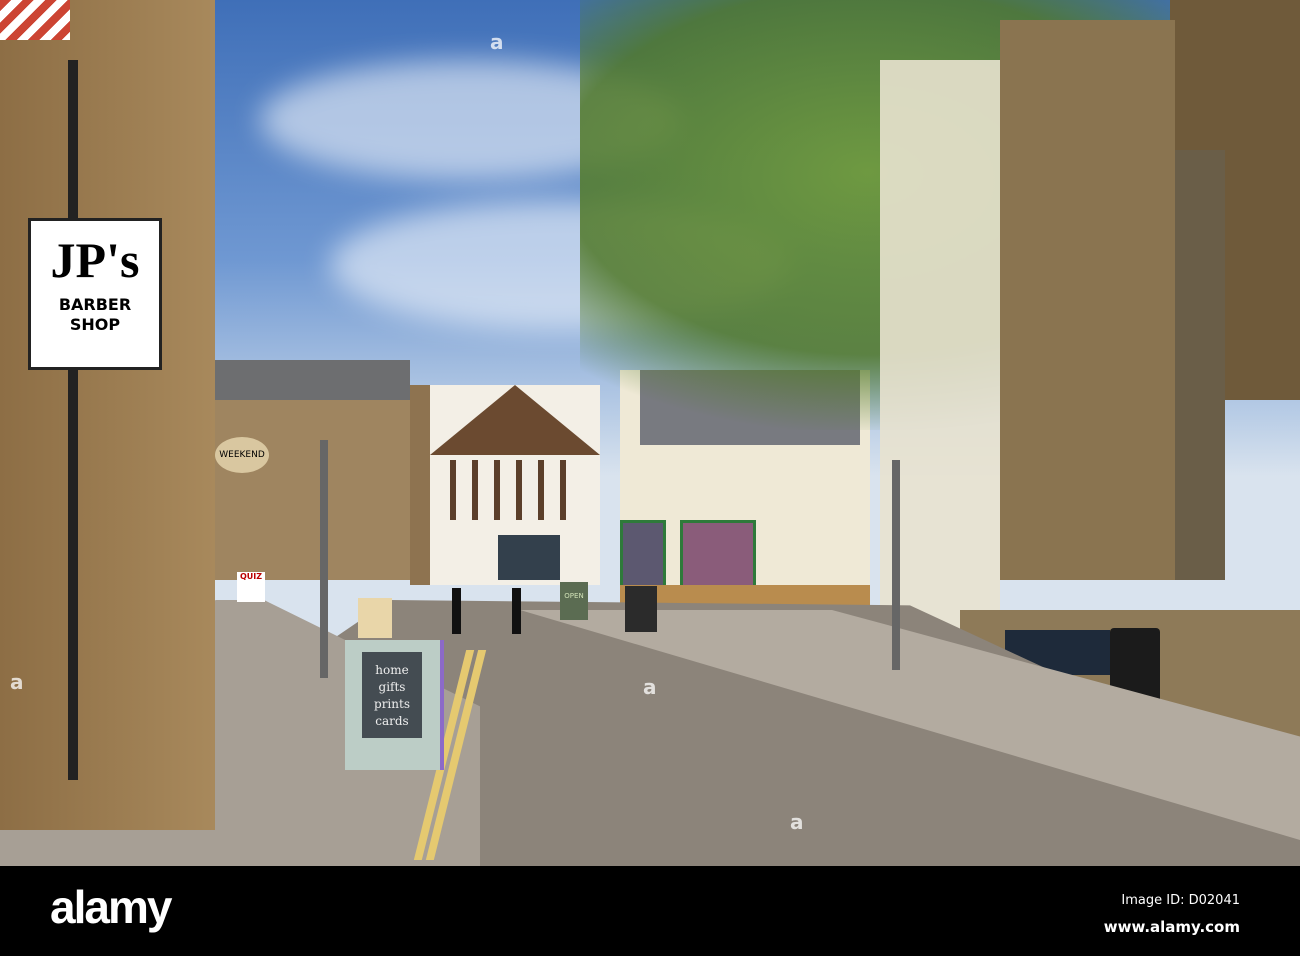 Image resolution: width=1300 pixels, height=956 pixels. I want to click on barber-shop-sign: JP's BARBER SHOP, so click(95, 294).